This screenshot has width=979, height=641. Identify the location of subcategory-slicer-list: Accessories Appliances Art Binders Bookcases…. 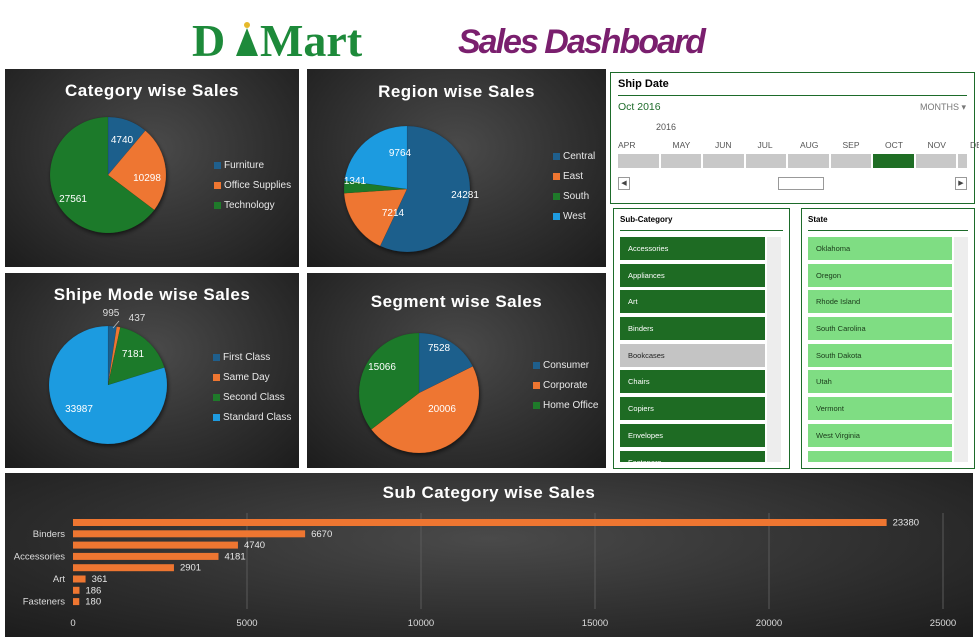
(692, 349).